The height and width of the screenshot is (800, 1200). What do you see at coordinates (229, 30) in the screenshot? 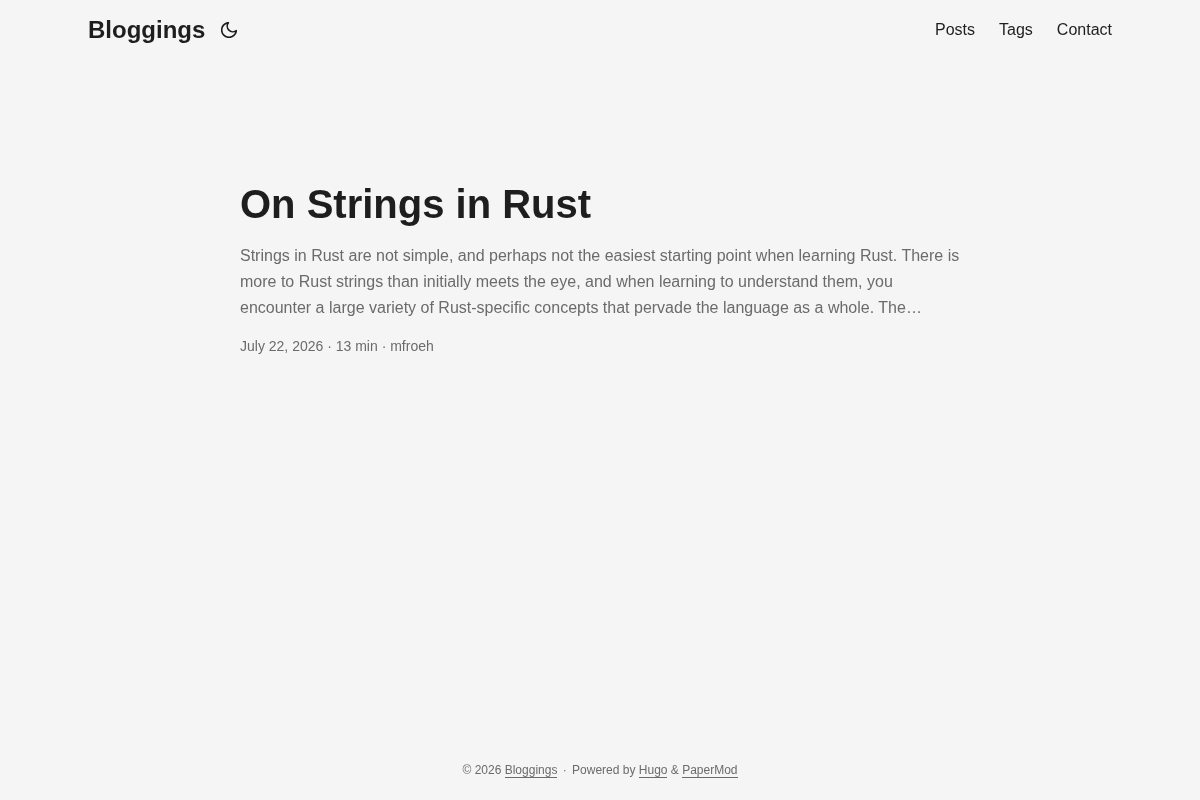
I see `moon-icon` at bounding box center [229, 30].